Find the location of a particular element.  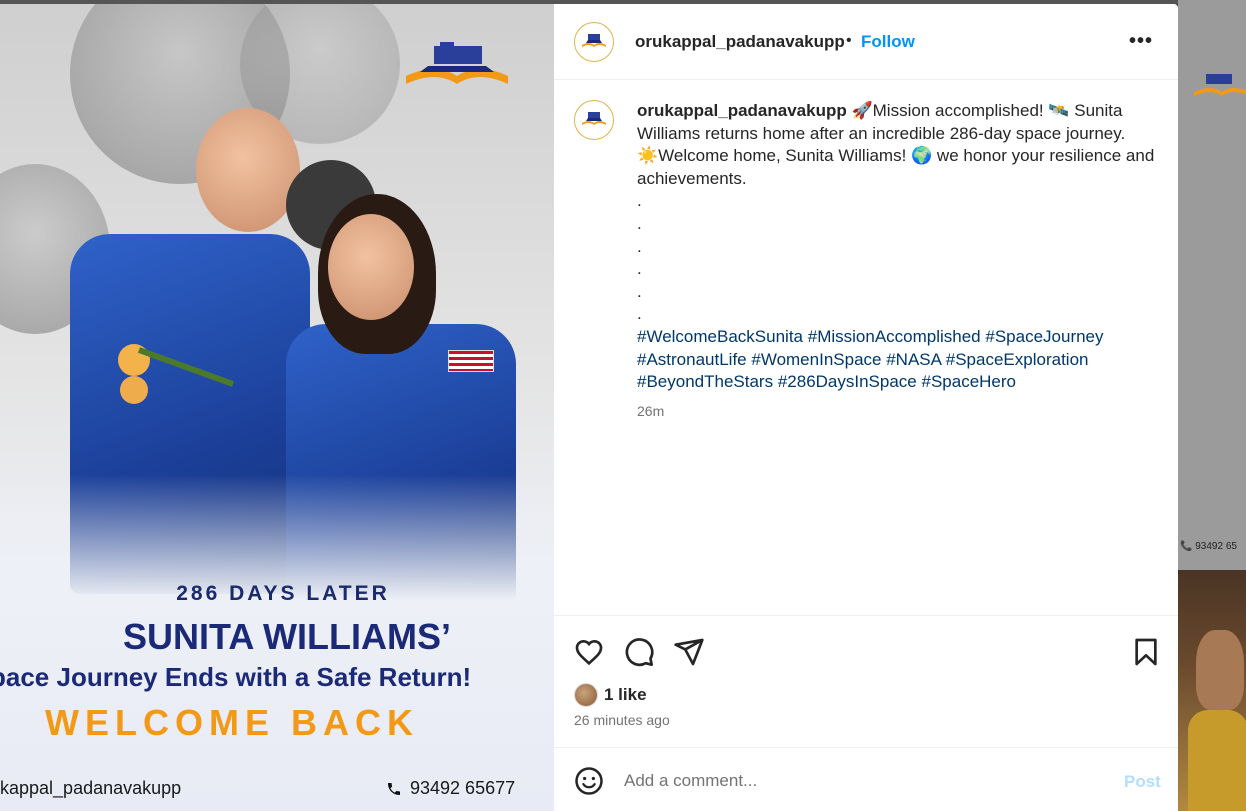

caption-username: orukappal_padanavakupp is located at coordinates (742, 110).